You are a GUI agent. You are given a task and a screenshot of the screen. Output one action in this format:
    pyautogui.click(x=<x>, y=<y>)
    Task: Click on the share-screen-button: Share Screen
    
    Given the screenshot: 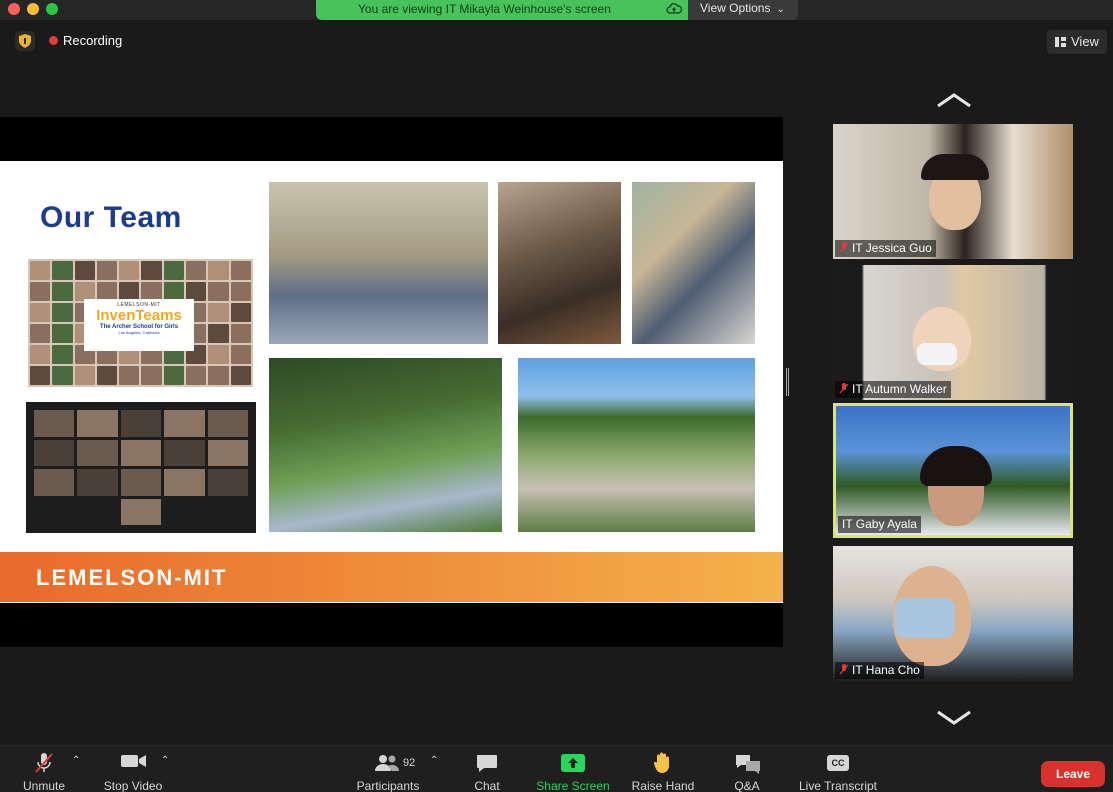 What is the action you would take?
    pyautogui.click(x=573, y=769)
    